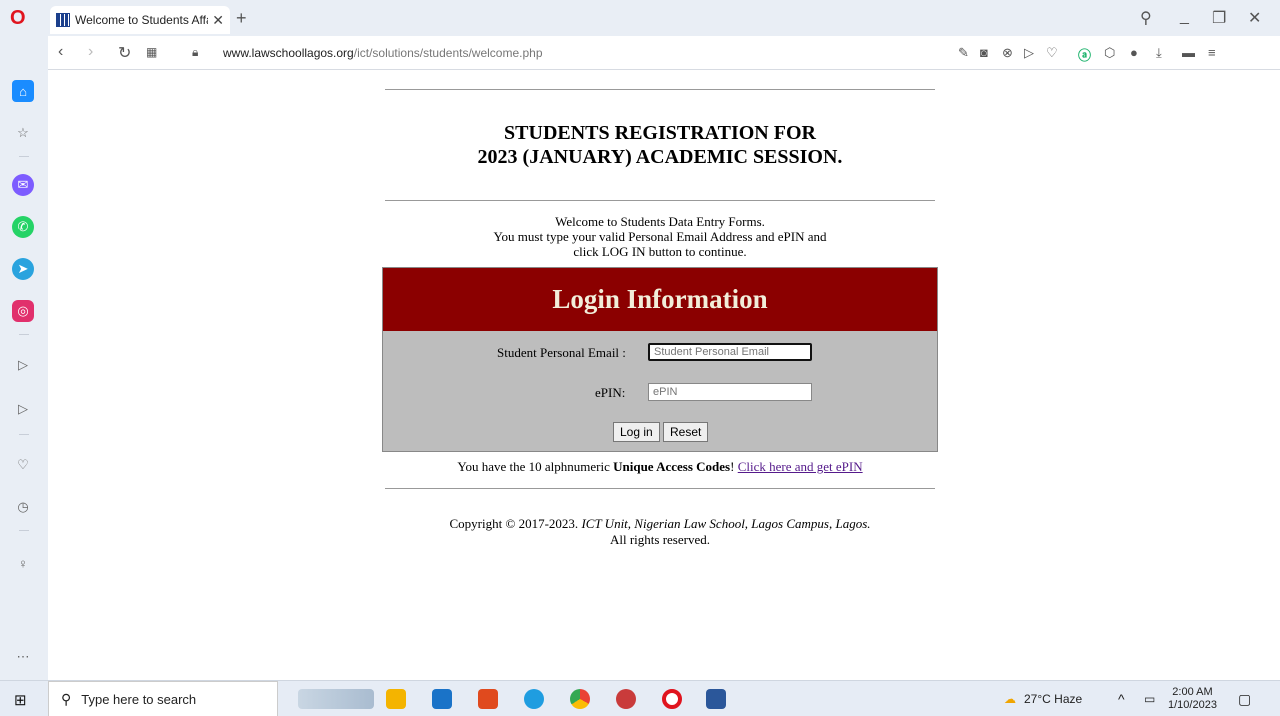  What do you see at coordinates (336, 699) in the screenshot?
I see `search-highlight-image` at bounding box center [336, 699].